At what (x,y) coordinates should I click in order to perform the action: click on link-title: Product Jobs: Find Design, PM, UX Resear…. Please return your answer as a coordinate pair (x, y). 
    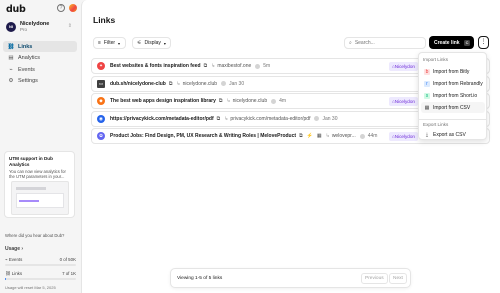
    Looking at the image, I should click on (203, 136).